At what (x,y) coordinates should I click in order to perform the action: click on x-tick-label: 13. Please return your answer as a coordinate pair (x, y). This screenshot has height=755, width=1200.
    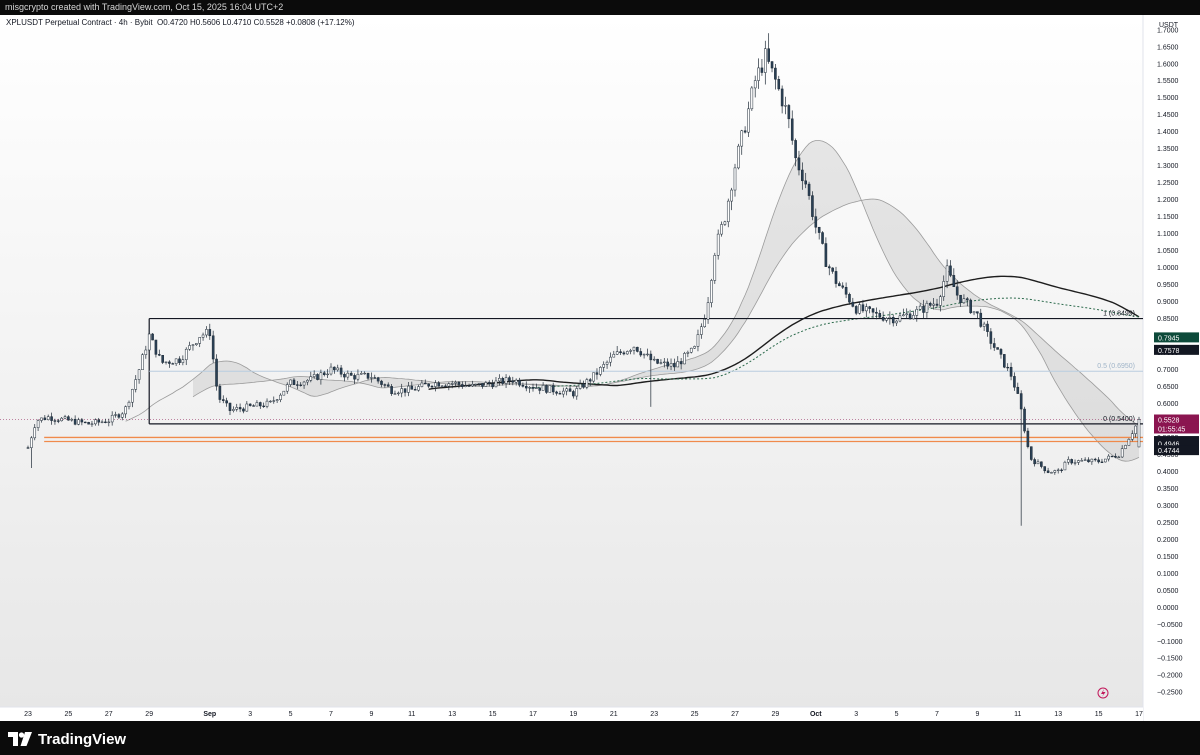
    Looking at the image, I should click on (1058, 714).